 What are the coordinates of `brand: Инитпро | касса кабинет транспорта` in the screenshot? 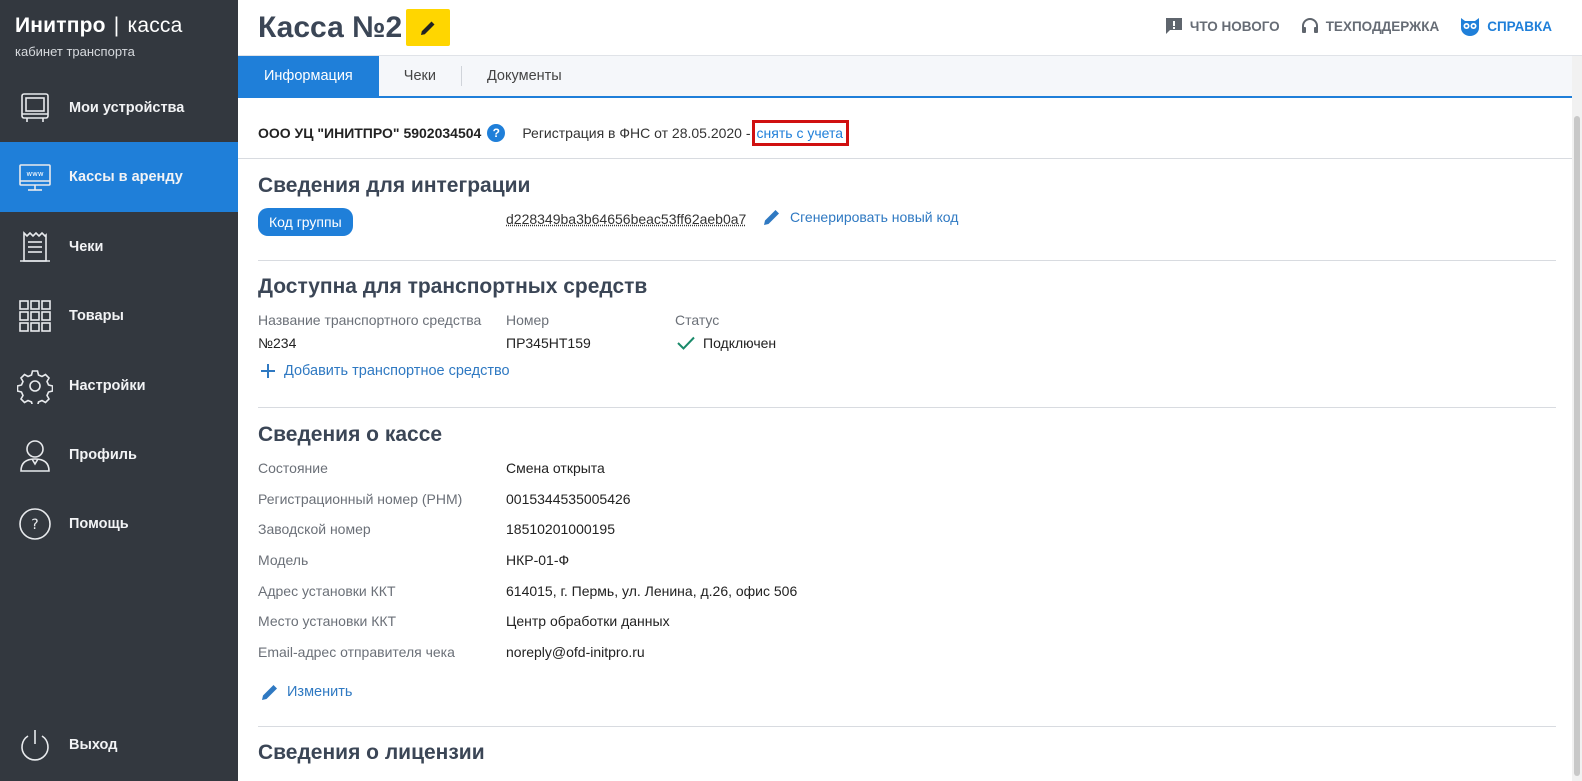 It's located at (119, 37).